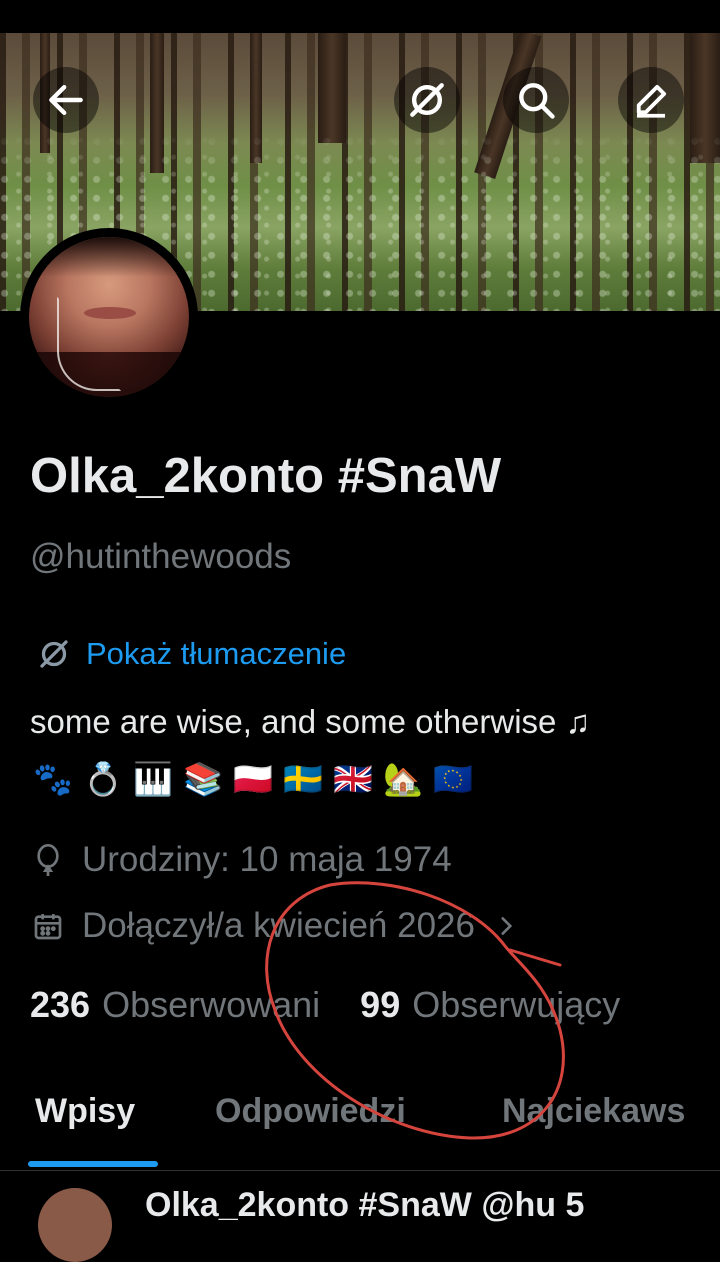 The image size is (720, 1262). Describe the element at coordinates (203, 779) in the screenshot. I see `bio-emoji: 📚` at that location.